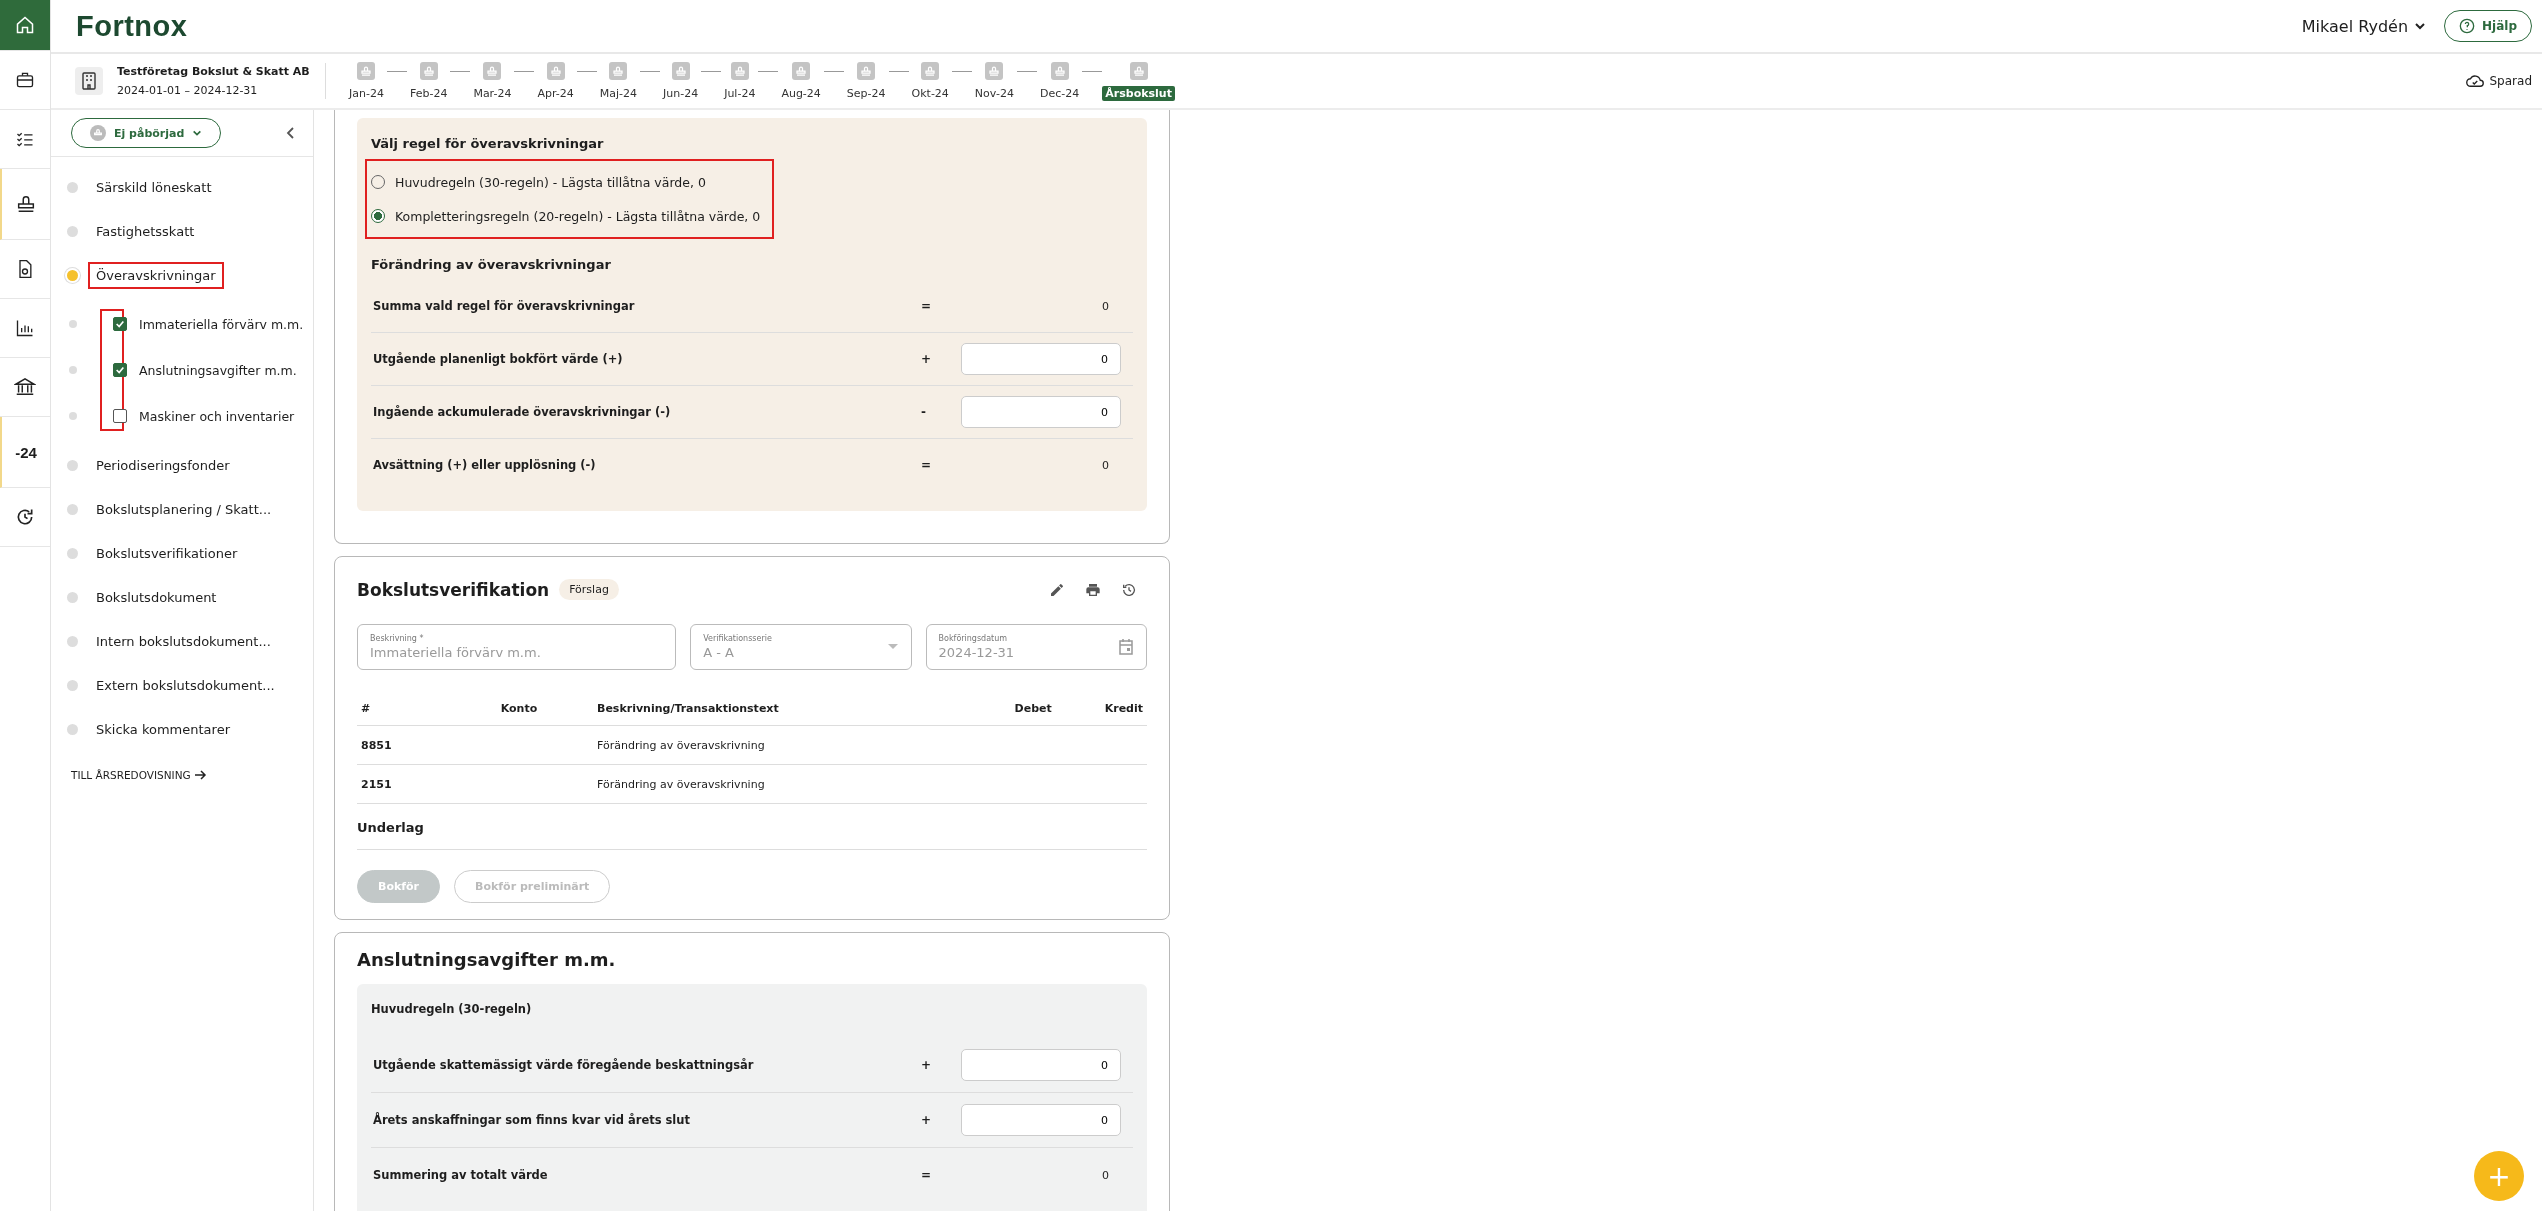  I want to click on section-title: Huvudregeln (30-regeln), so click(452, 1009).